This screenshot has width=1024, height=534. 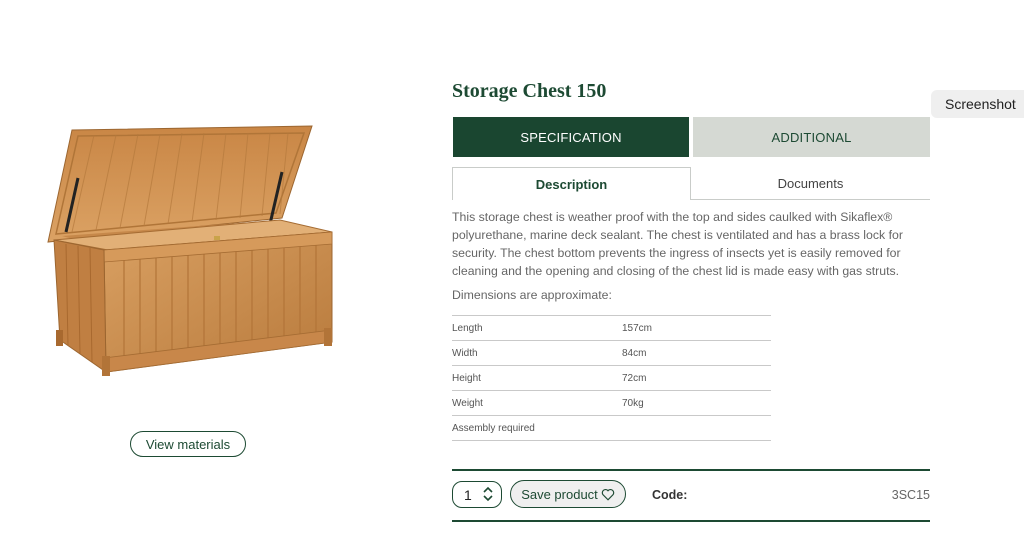 What do you see at coordinates (670, 495) in the screenshot?
I see `product-code-label: Code:` at bounding box center [670, 495].